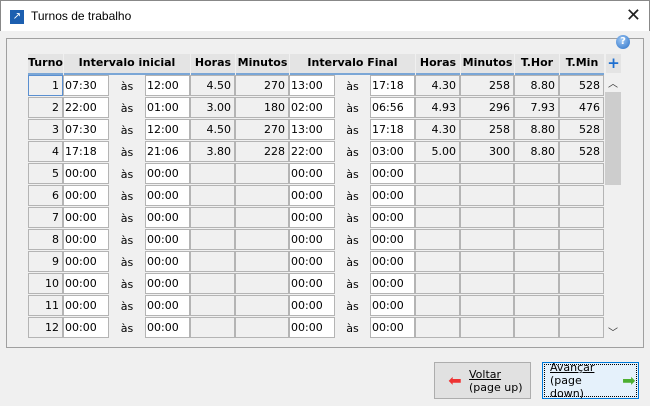  What do you see at coordinates (167, 107) in the screenshot?
I see `end-time-input: 01:00` at bounding box center [167, 107].